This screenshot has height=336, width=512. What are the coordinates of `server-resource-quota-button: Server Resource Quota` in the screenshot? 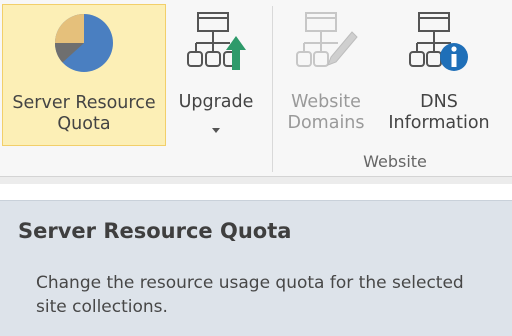 It's located at (84, 75).